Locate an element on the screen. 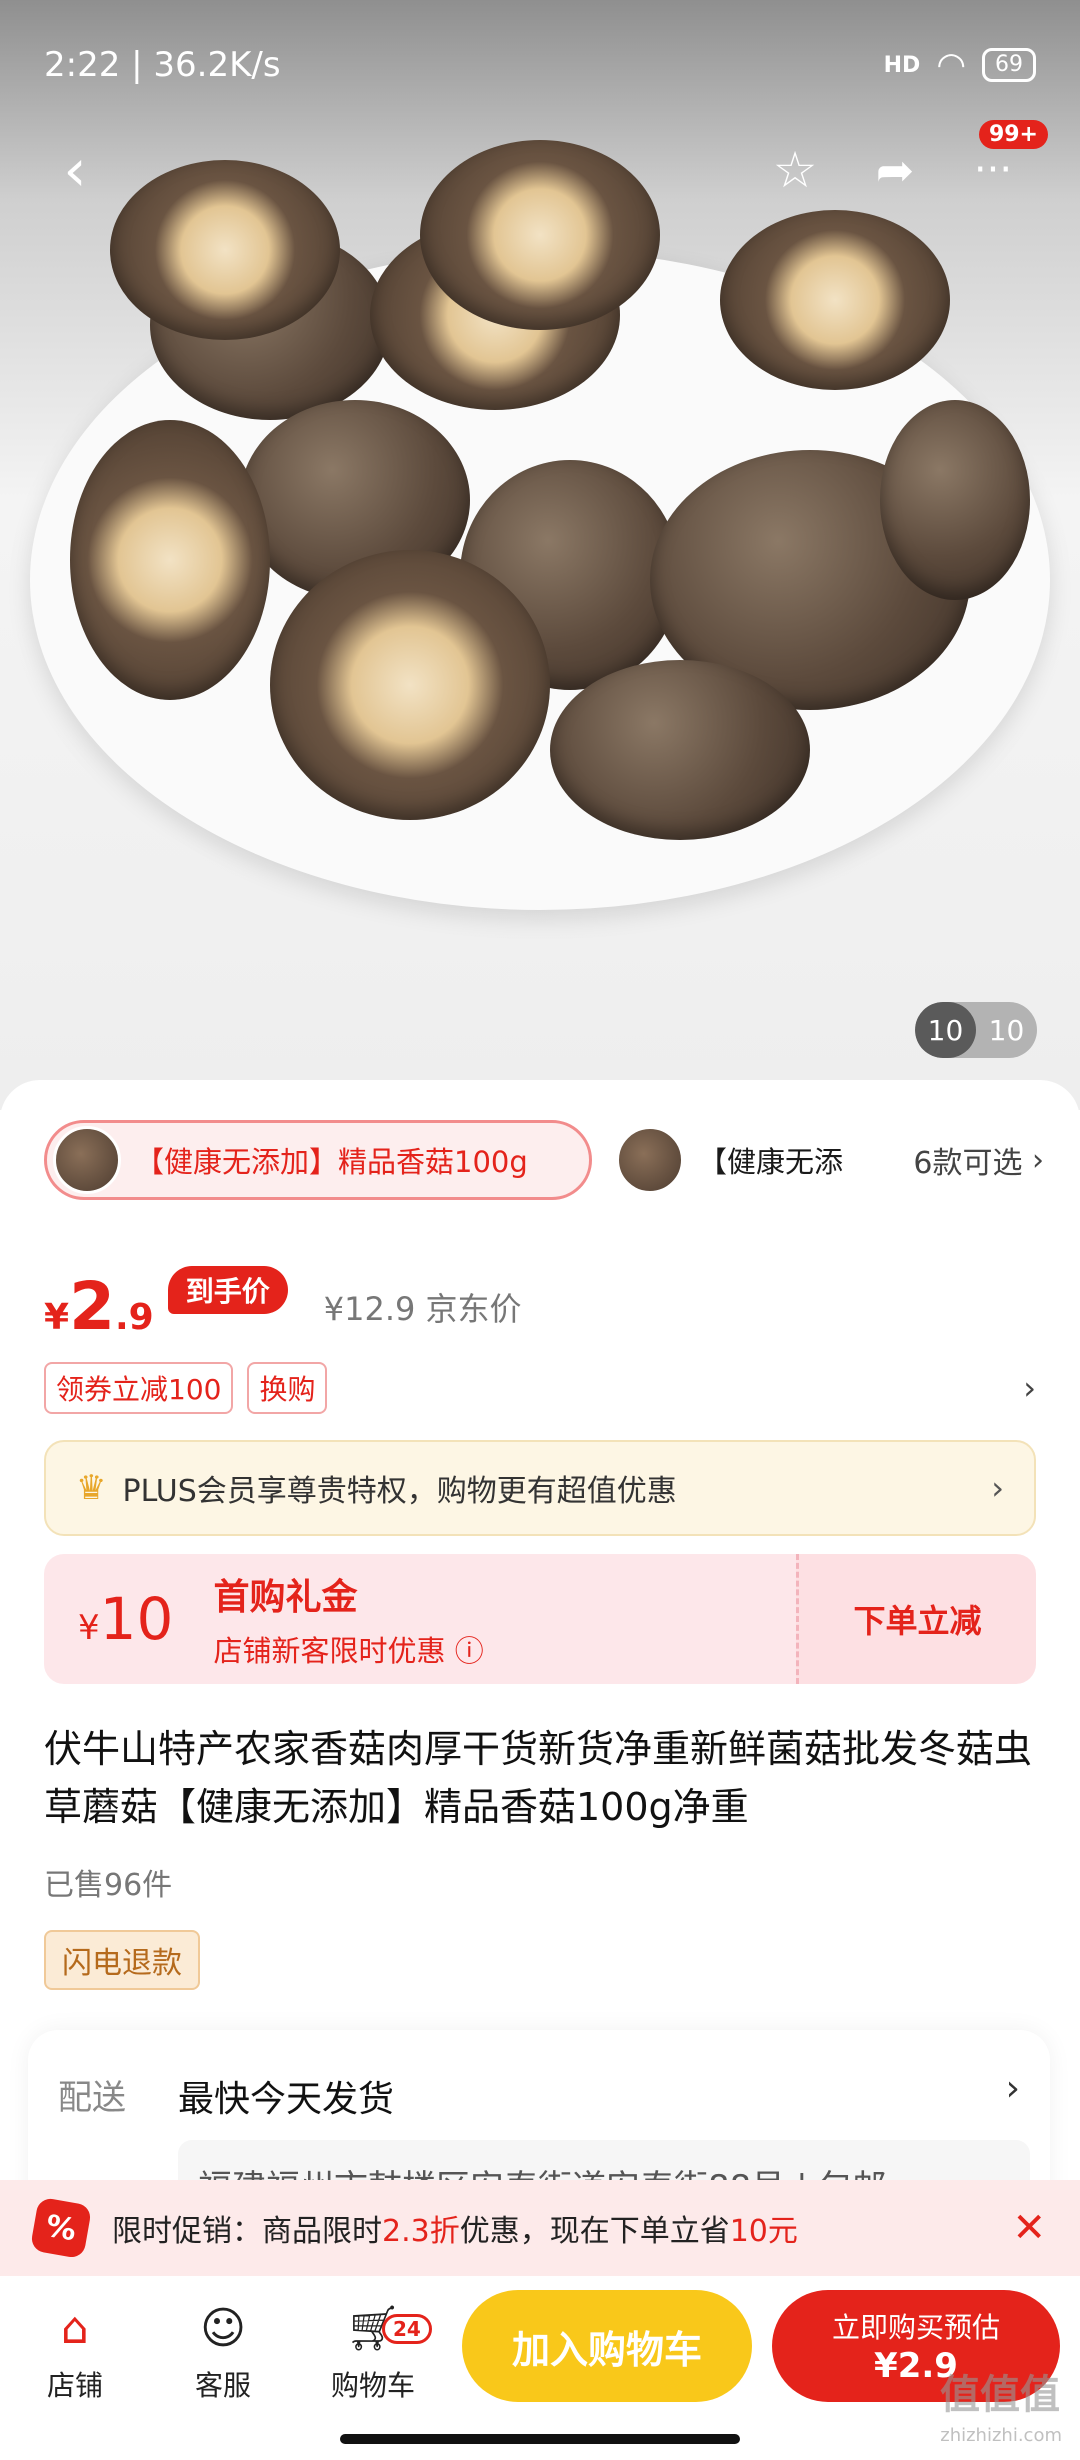 The width and height of the screenshot is (1080, 2460). close-icon: ✕ is located at coordinates (1029, 2228).